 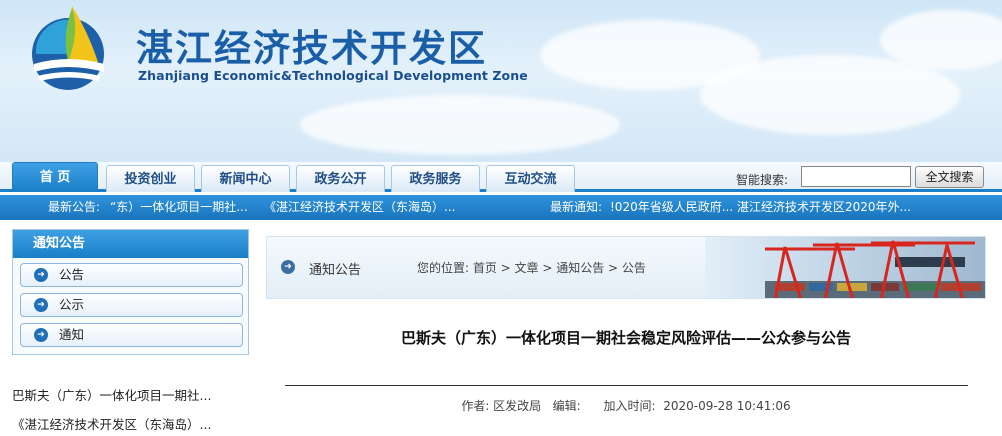 What do you see at coordinates (340, 178) in the screenshot?
I see `nav-tab-gov-info: 政务公开` at bounding box center [340, 178].